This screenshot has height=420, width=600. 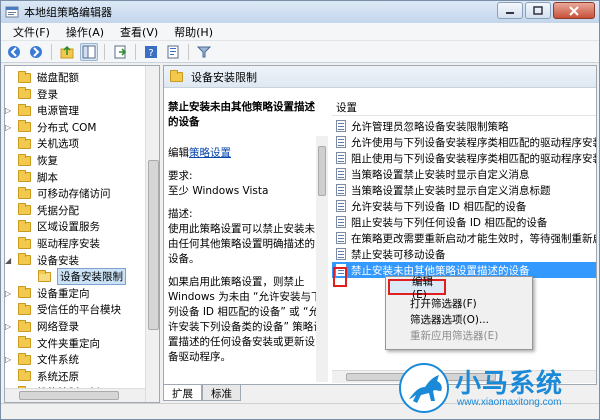 I want to click on title-bar: 本地组策略编辑器, so click(x=300, y=12).